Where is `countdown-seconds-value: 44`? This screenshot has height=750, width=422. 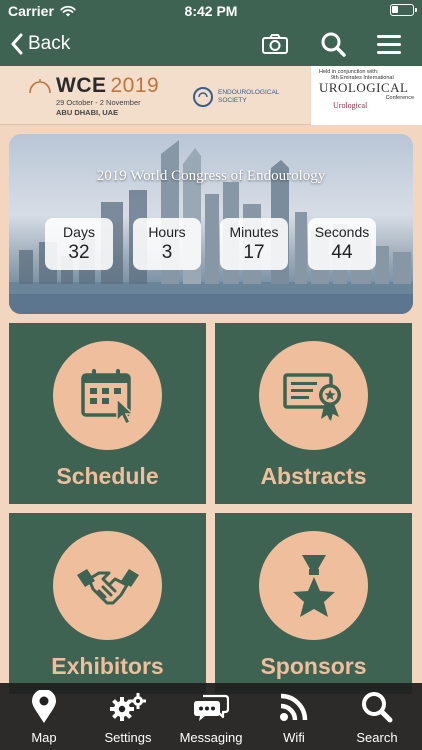
countdown-seconds-value: 44 is located at coordinates (342, 252).